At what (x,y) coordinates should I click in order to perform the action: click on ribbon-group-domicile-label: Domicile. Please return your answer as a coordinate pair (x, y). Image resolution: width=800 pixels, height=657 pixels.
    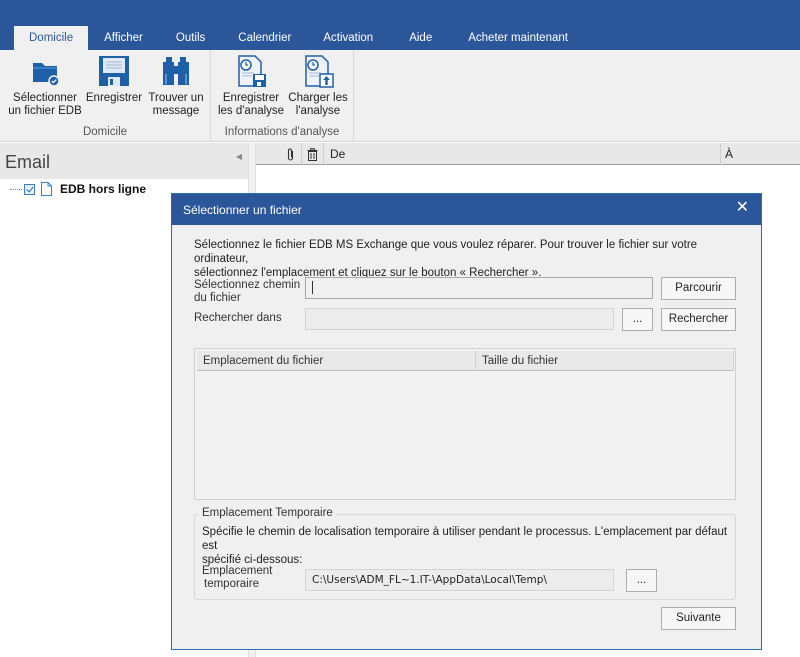
    Looking at the image, I should click on (105, 132).